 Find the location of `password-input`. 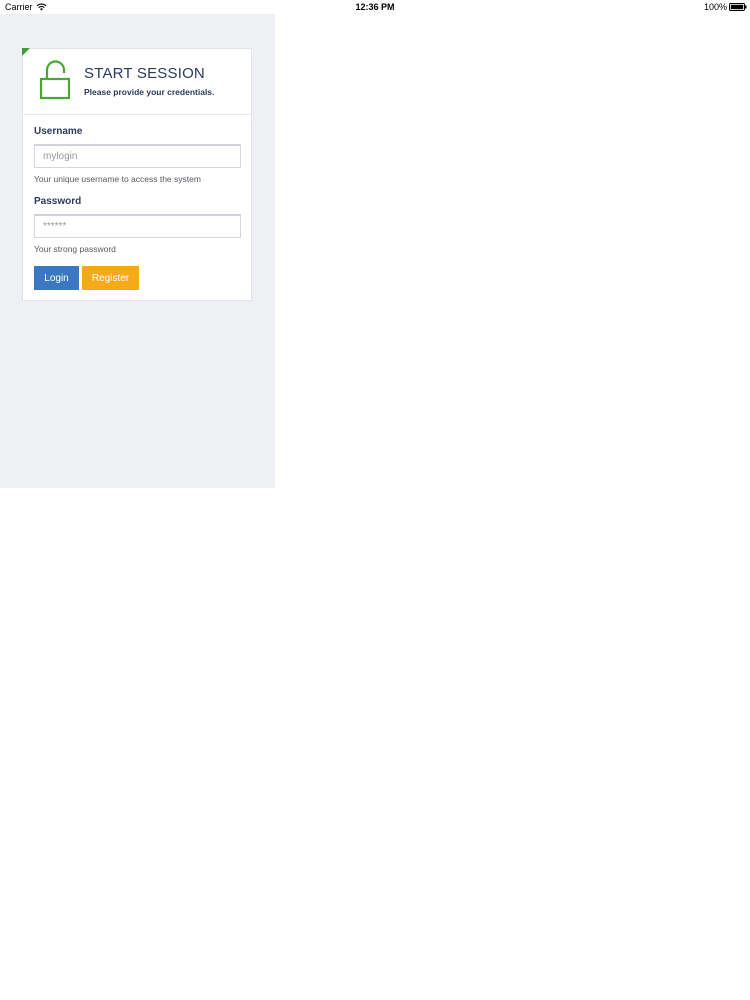

password-input is located at coordinates (137, 226).